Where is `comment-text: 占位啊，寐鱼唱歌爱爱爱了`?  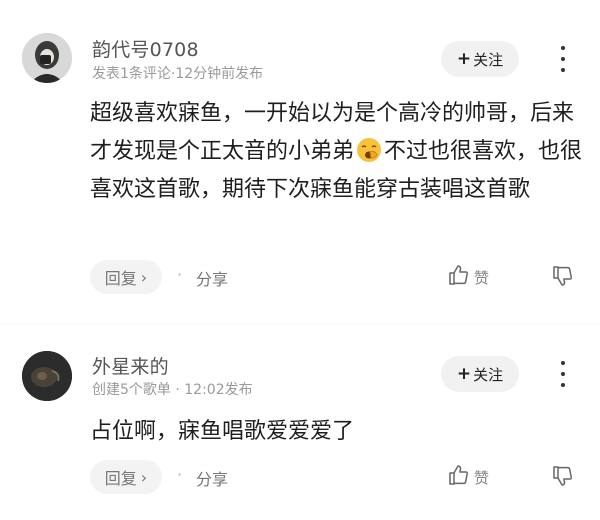
comment-text: 占位啊，寐鱼唱歌爱爱爱了 is located at coordinates (222, 431).